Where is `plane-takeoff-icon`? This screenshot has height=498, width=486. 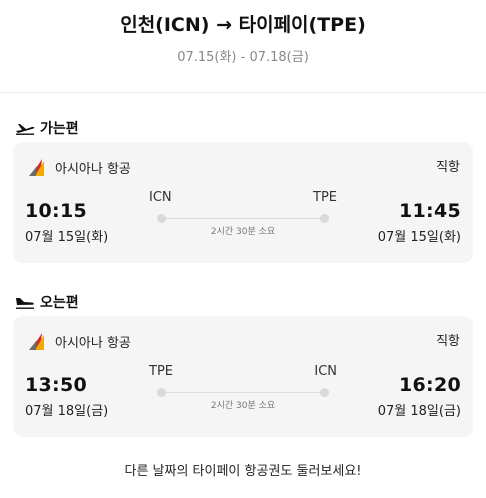
plane-takeoff-icon is located at coordinates (25, 129).